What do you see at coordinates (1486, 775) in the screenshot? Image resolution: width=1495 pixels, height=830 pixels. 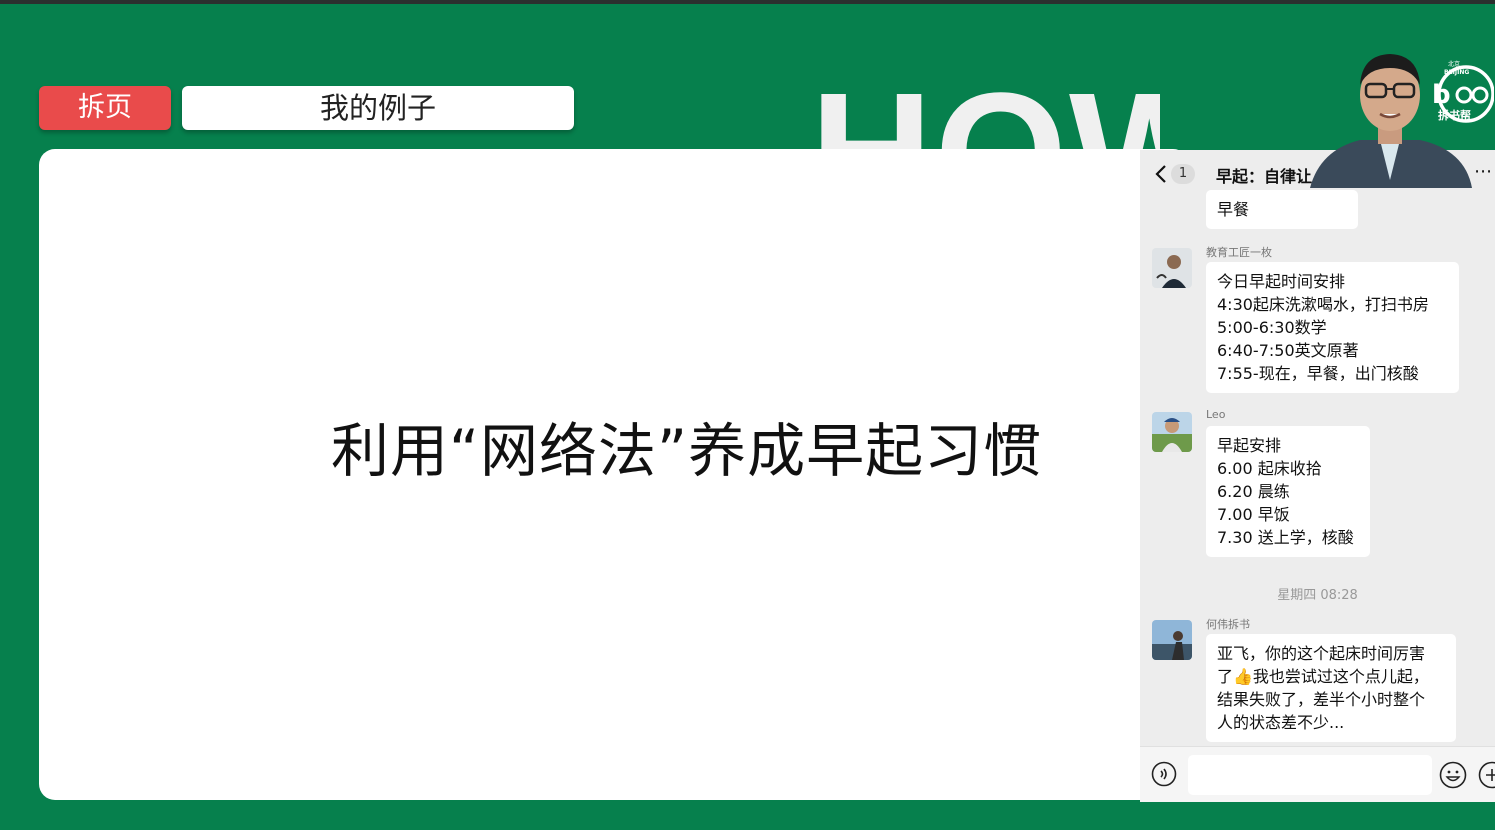 I see `plus-icon` at bounding box center [1486, 775].